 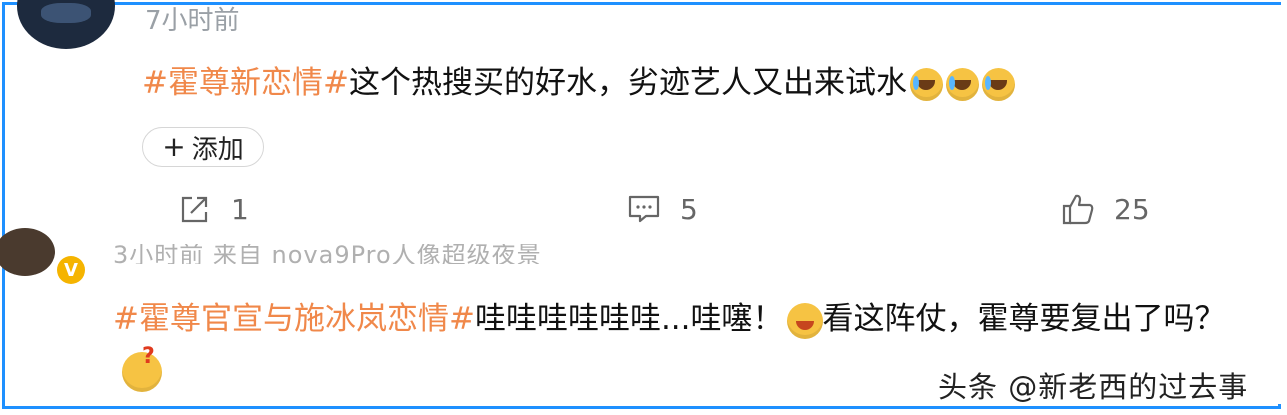 I want to click on comment-body: 这个热搜买的好水，劣迹艺人又出来试水, so click(x=627, y=83).